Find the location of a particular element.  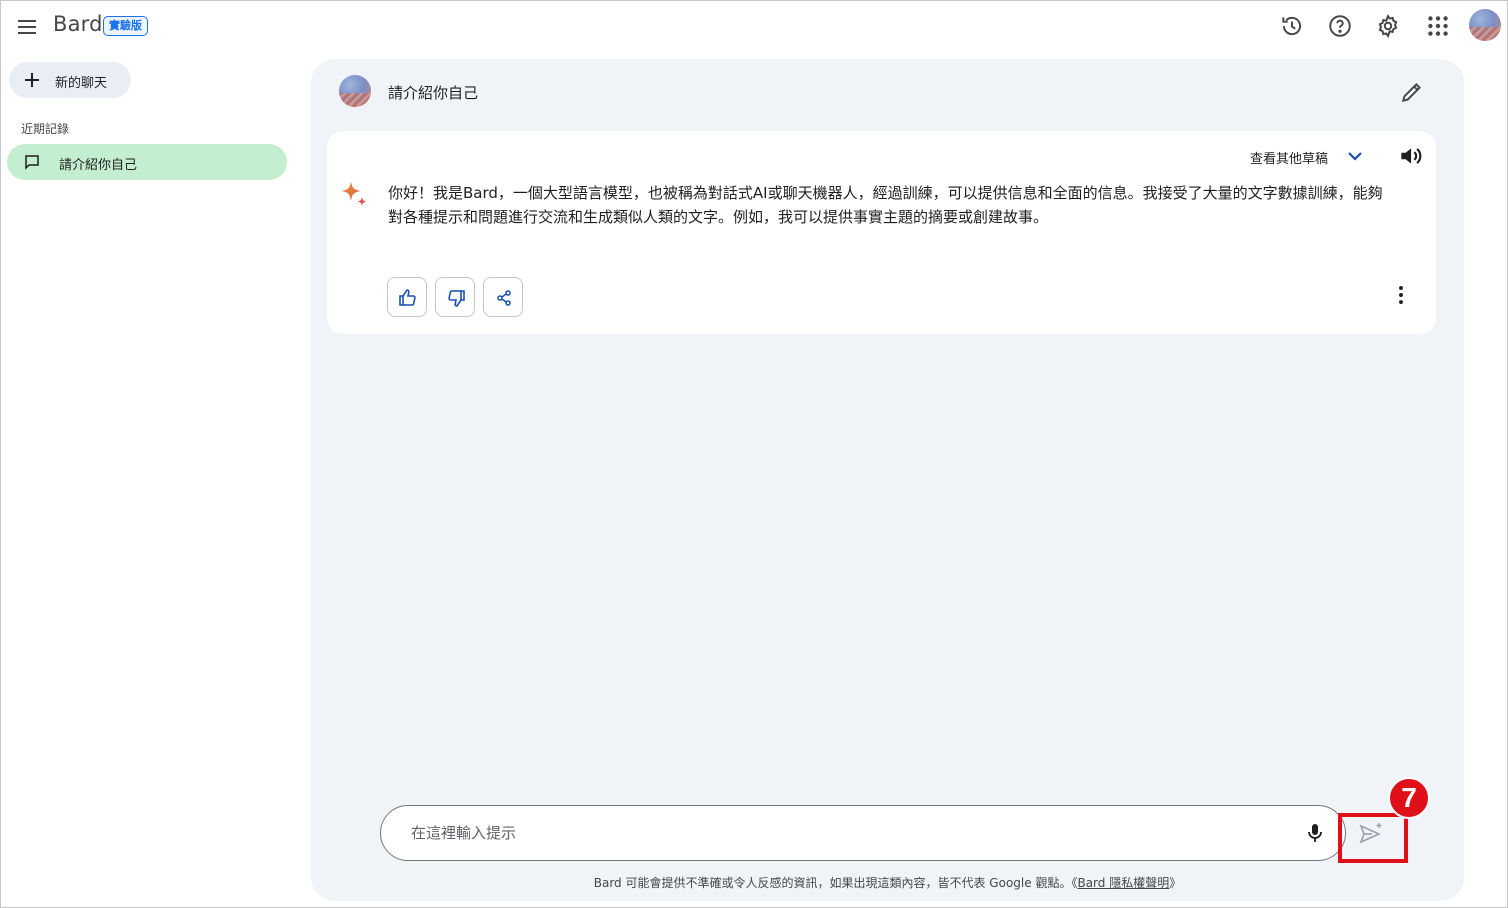

new-chat-button: 新的聊天 is located at coordinates (70, 80).